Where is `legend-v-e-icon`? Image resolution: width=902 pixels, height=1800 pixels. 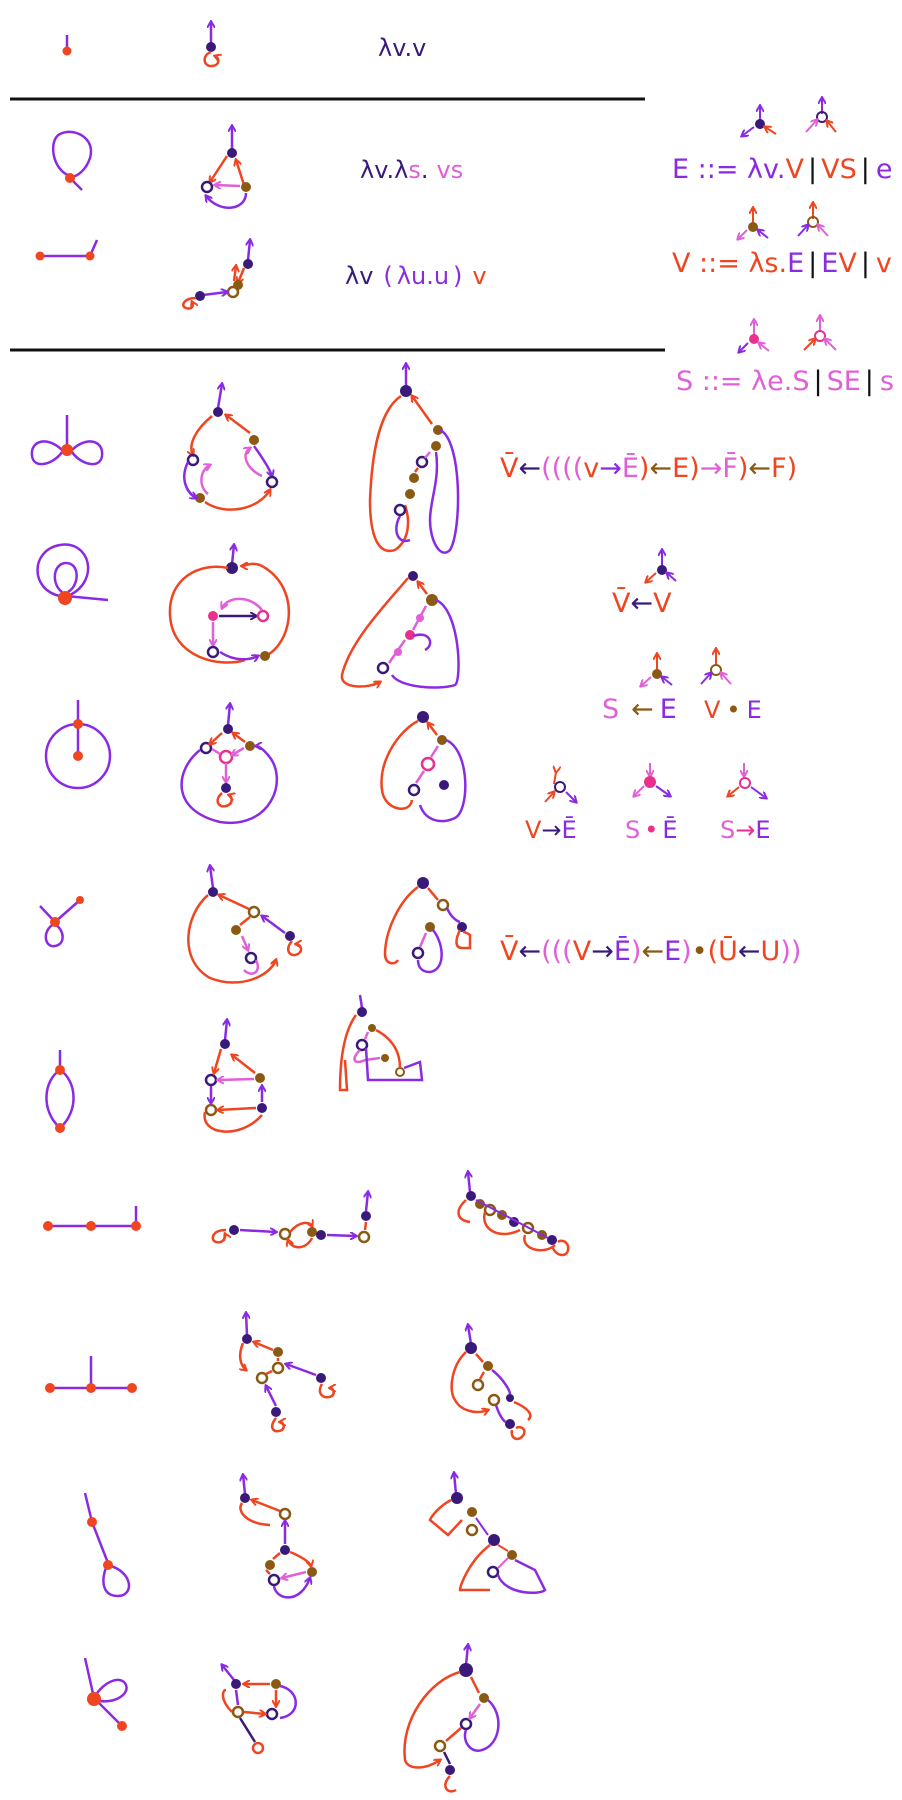 legend-v-e-icon is located at coordinates (716, 667).